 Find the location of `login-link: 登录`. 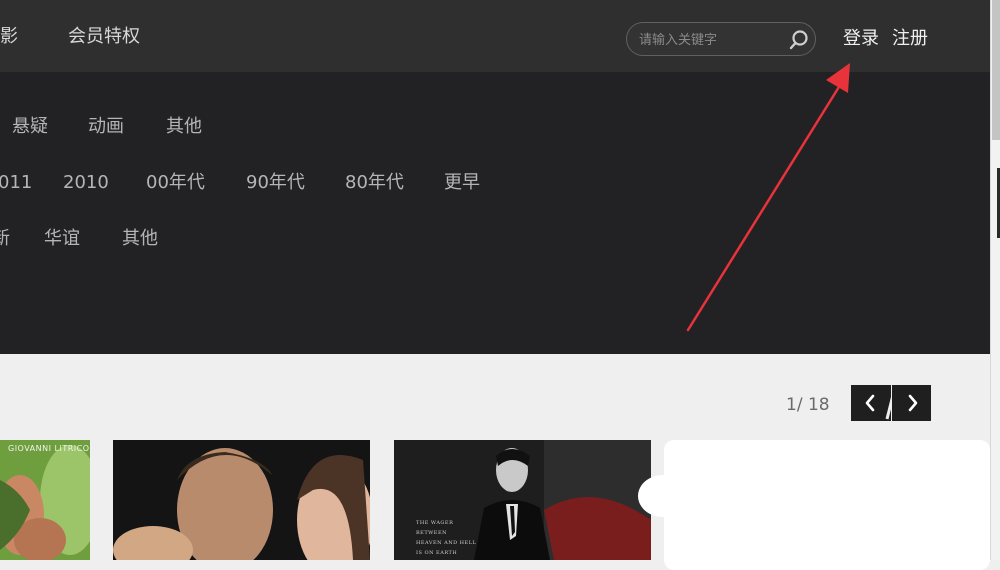

login-link: 登录 is located at coordinates (861, 39).